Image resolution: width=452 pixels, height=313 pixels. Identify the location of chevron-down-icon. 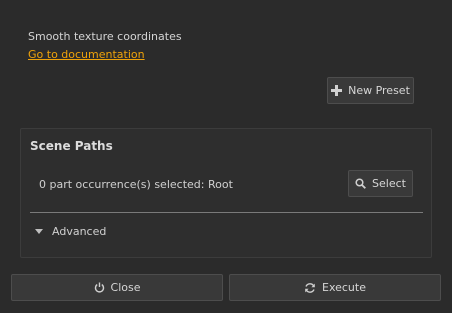
(39, 231).